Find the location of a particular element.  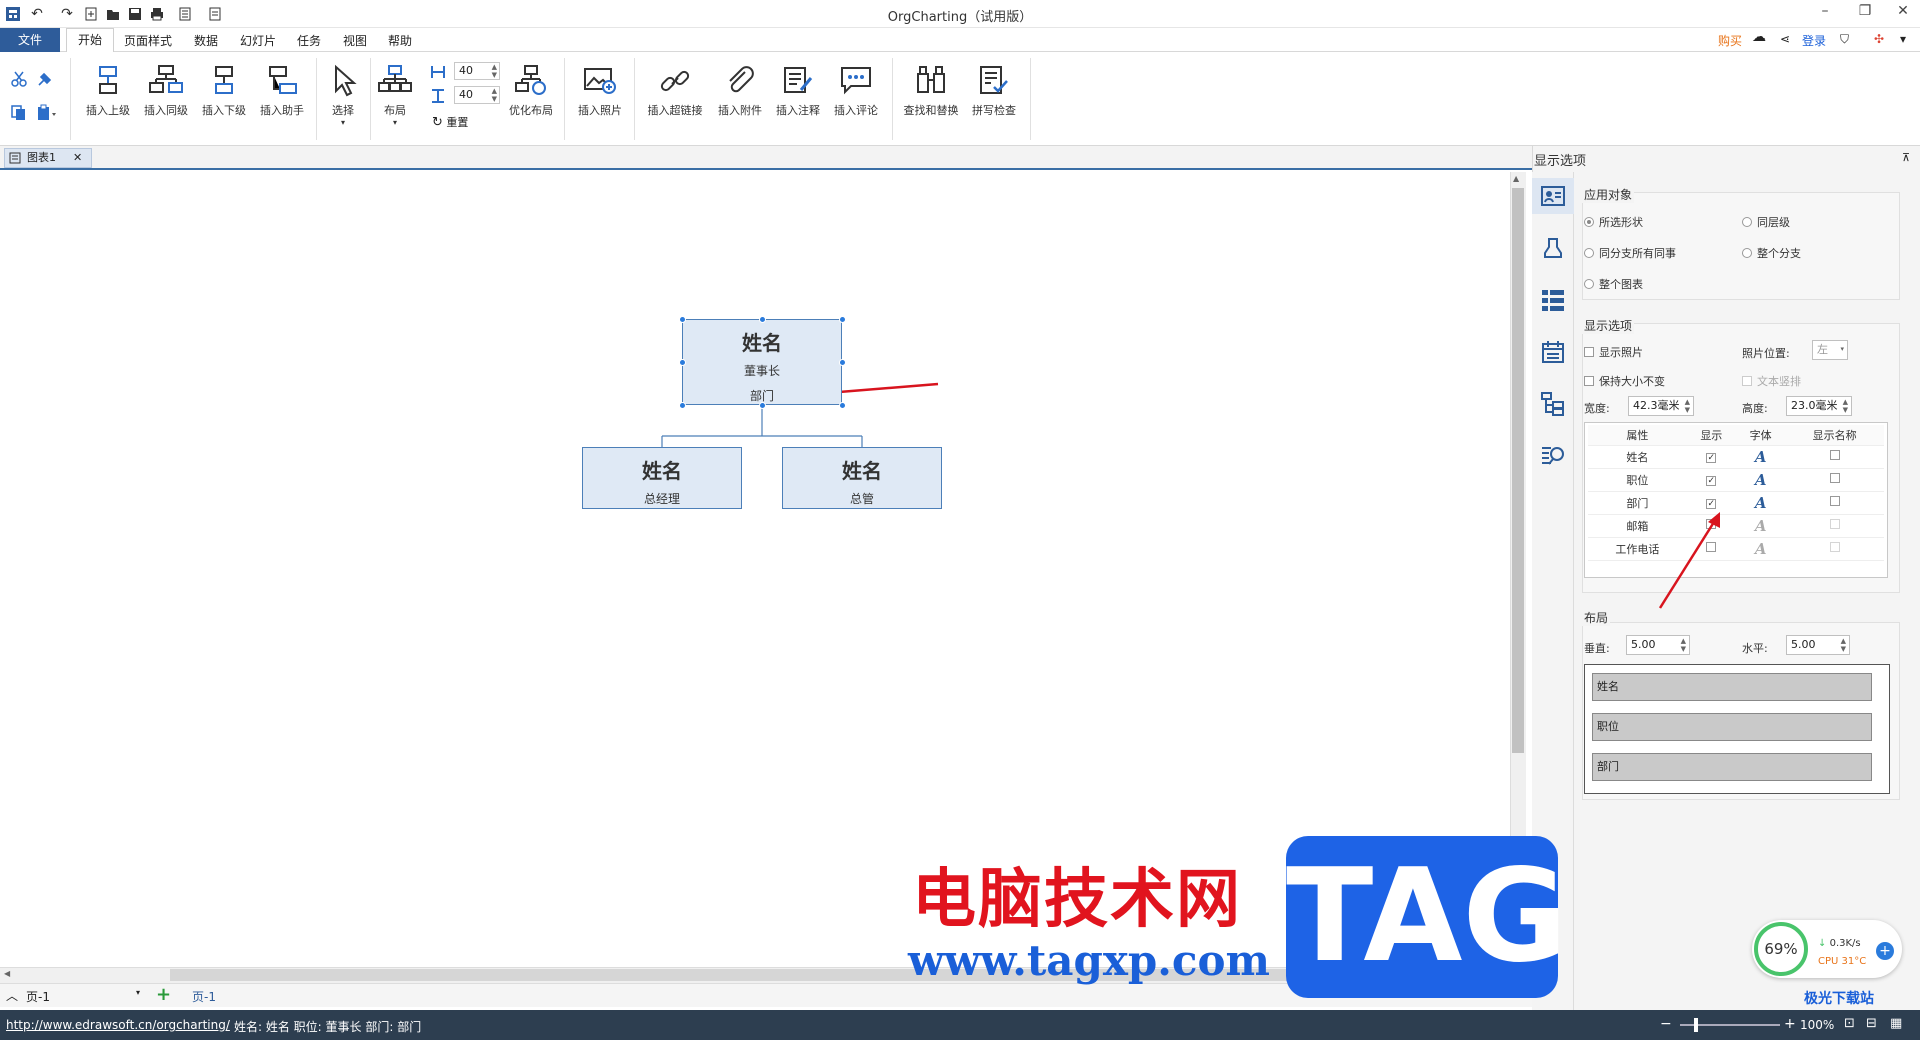

scroll-left-icon: ◀ is located at coordinates (7, 973).